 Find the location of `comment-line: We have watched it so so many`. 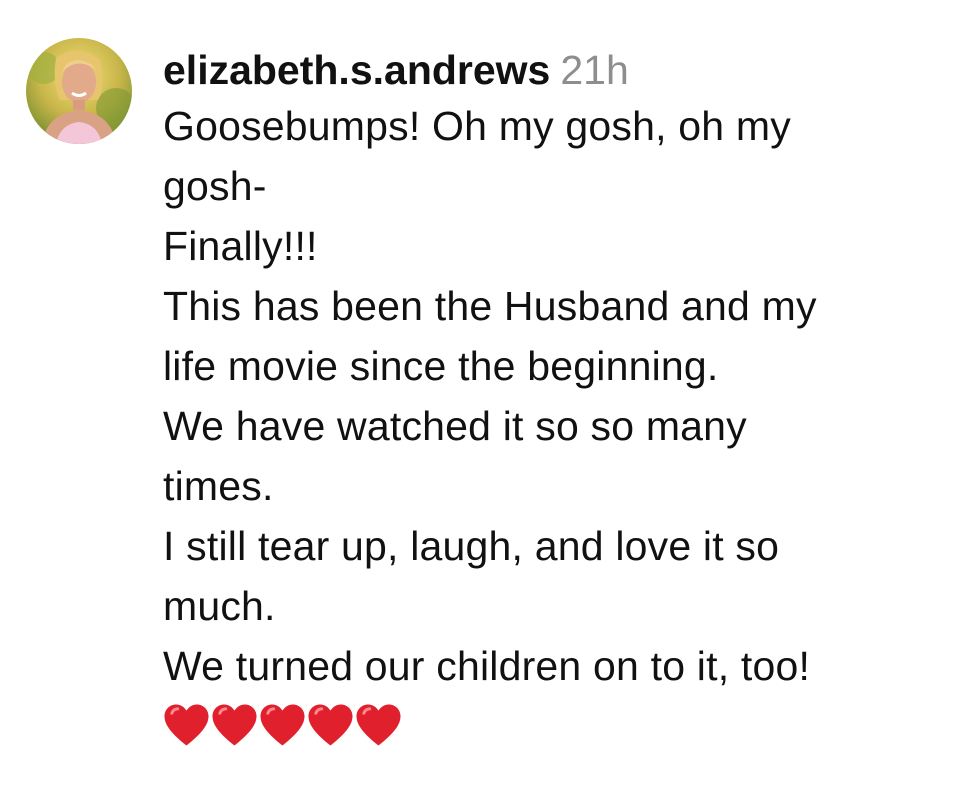

comment-line: We have watched it so so many is located at coordinates (455, 426).